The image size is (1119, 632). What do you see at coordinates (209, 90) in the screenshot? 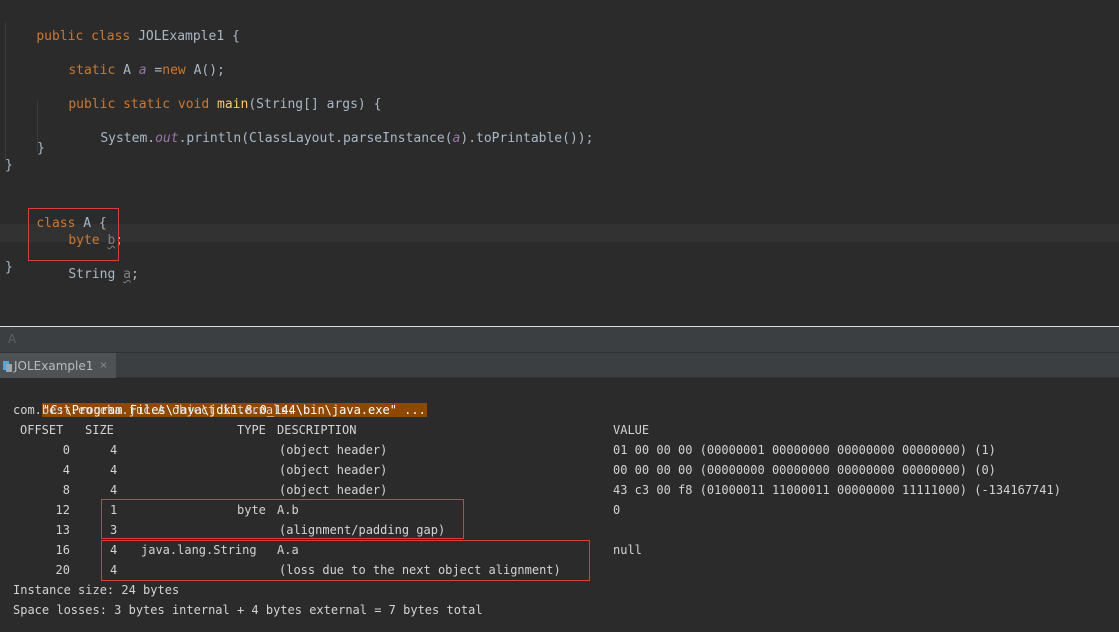
I see `code-line-3: public static void main(String[] args) {` at bounding box center [209, 90].